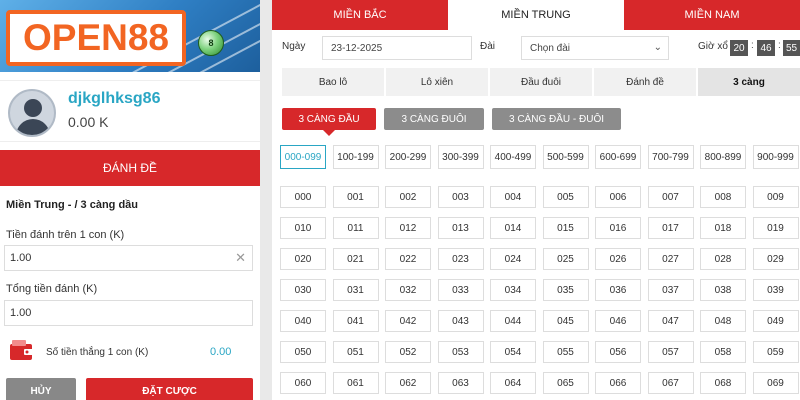 The width and height of the screenshot is (800, 400). Describe the element at coordinates (303, 228) in the screenshot. I see `number-cell: 010` at that location.